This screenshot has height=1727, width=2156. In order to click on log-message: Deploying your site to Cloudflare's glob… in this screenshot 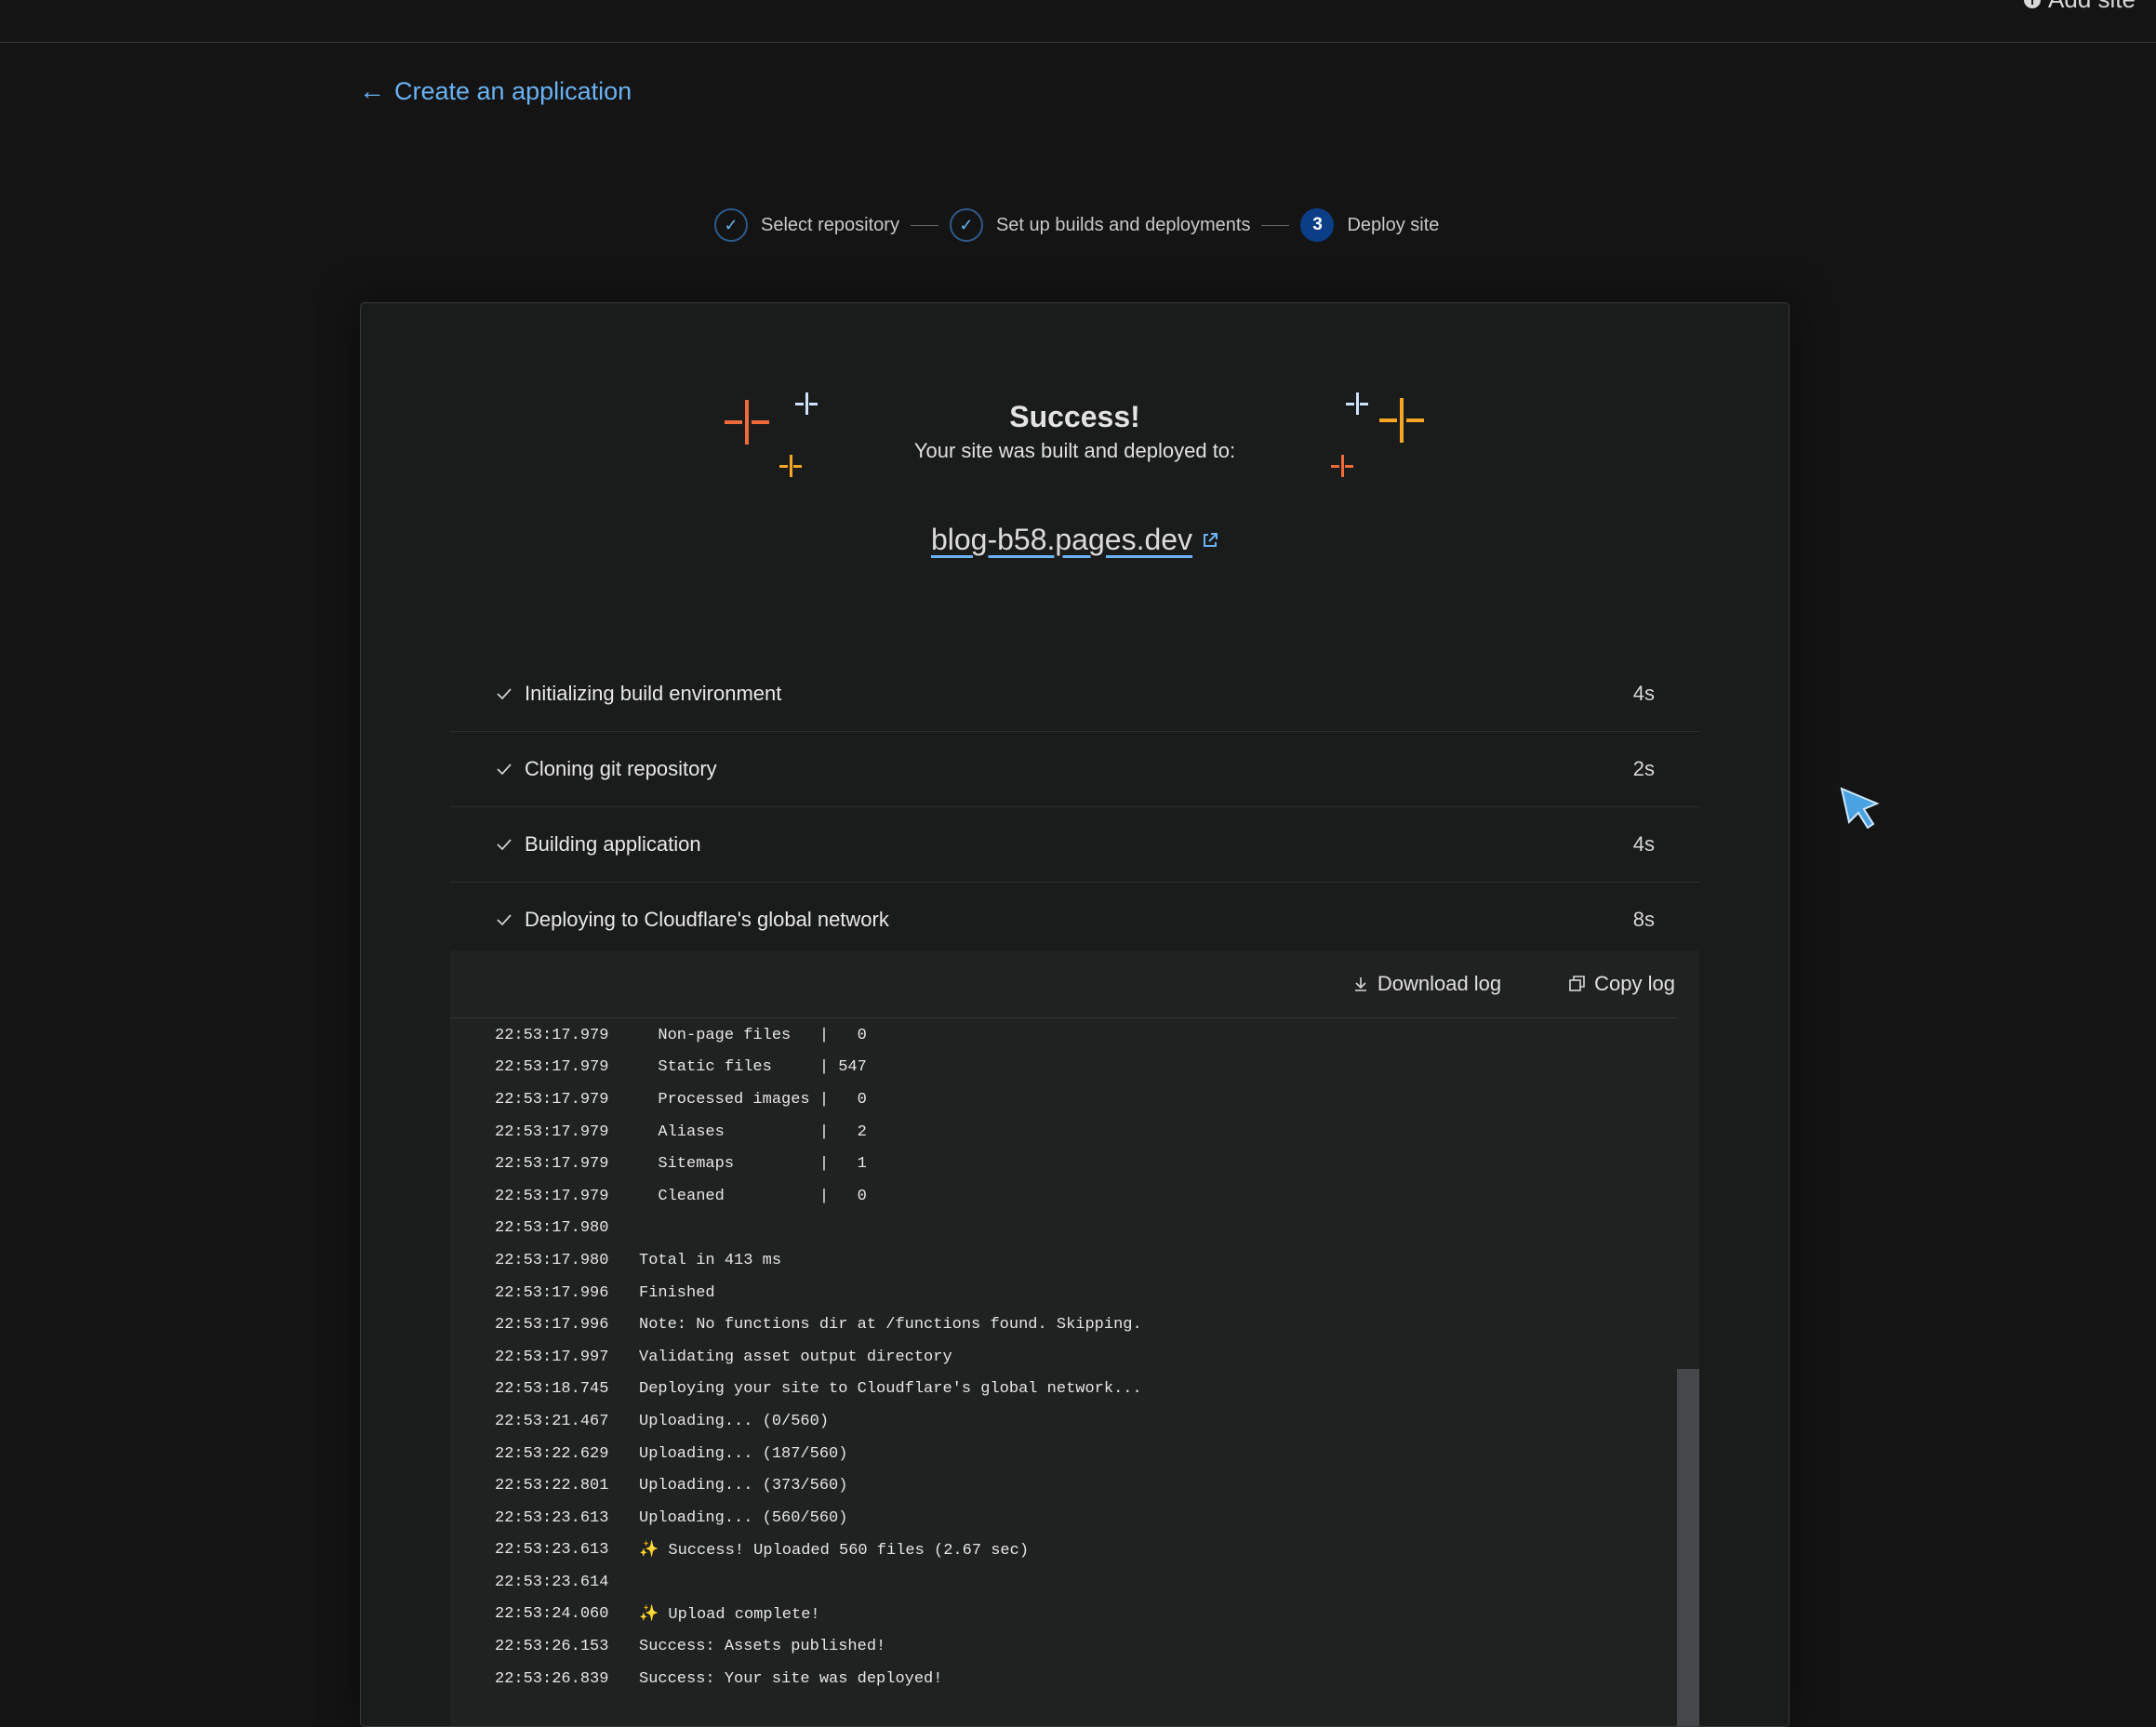, I will do `click(890, 1390)`.